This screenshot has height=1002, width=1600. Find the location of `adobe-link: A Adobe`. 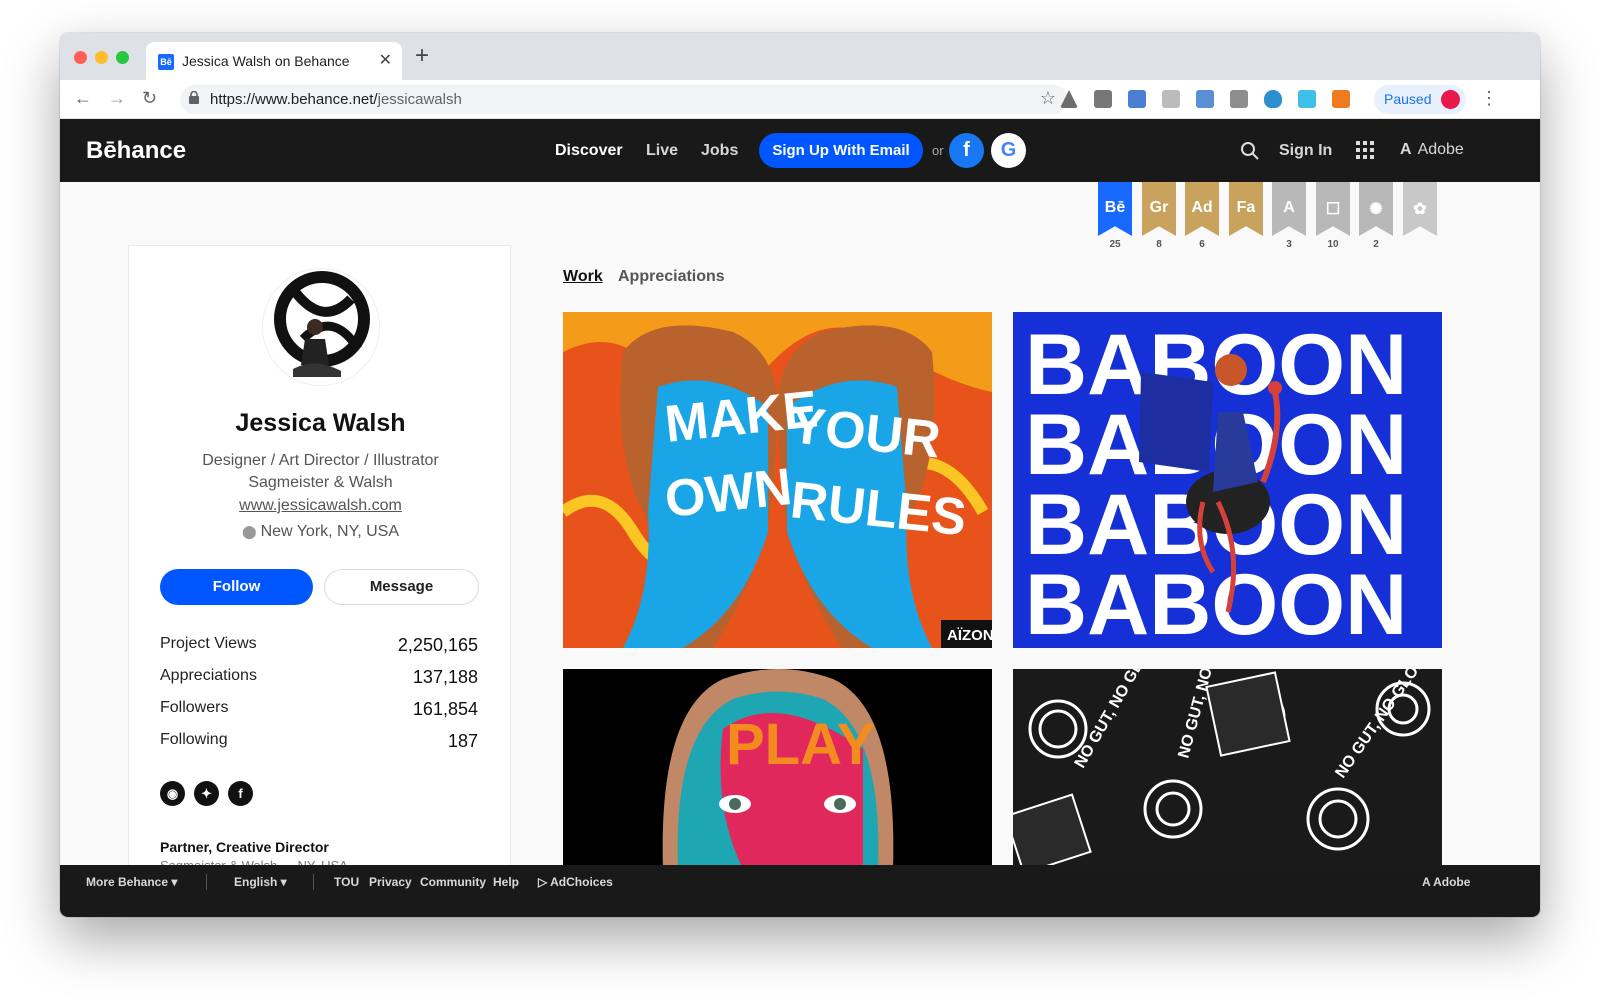

adobe-link: A Adobe is located at coordinates (1432, 150).